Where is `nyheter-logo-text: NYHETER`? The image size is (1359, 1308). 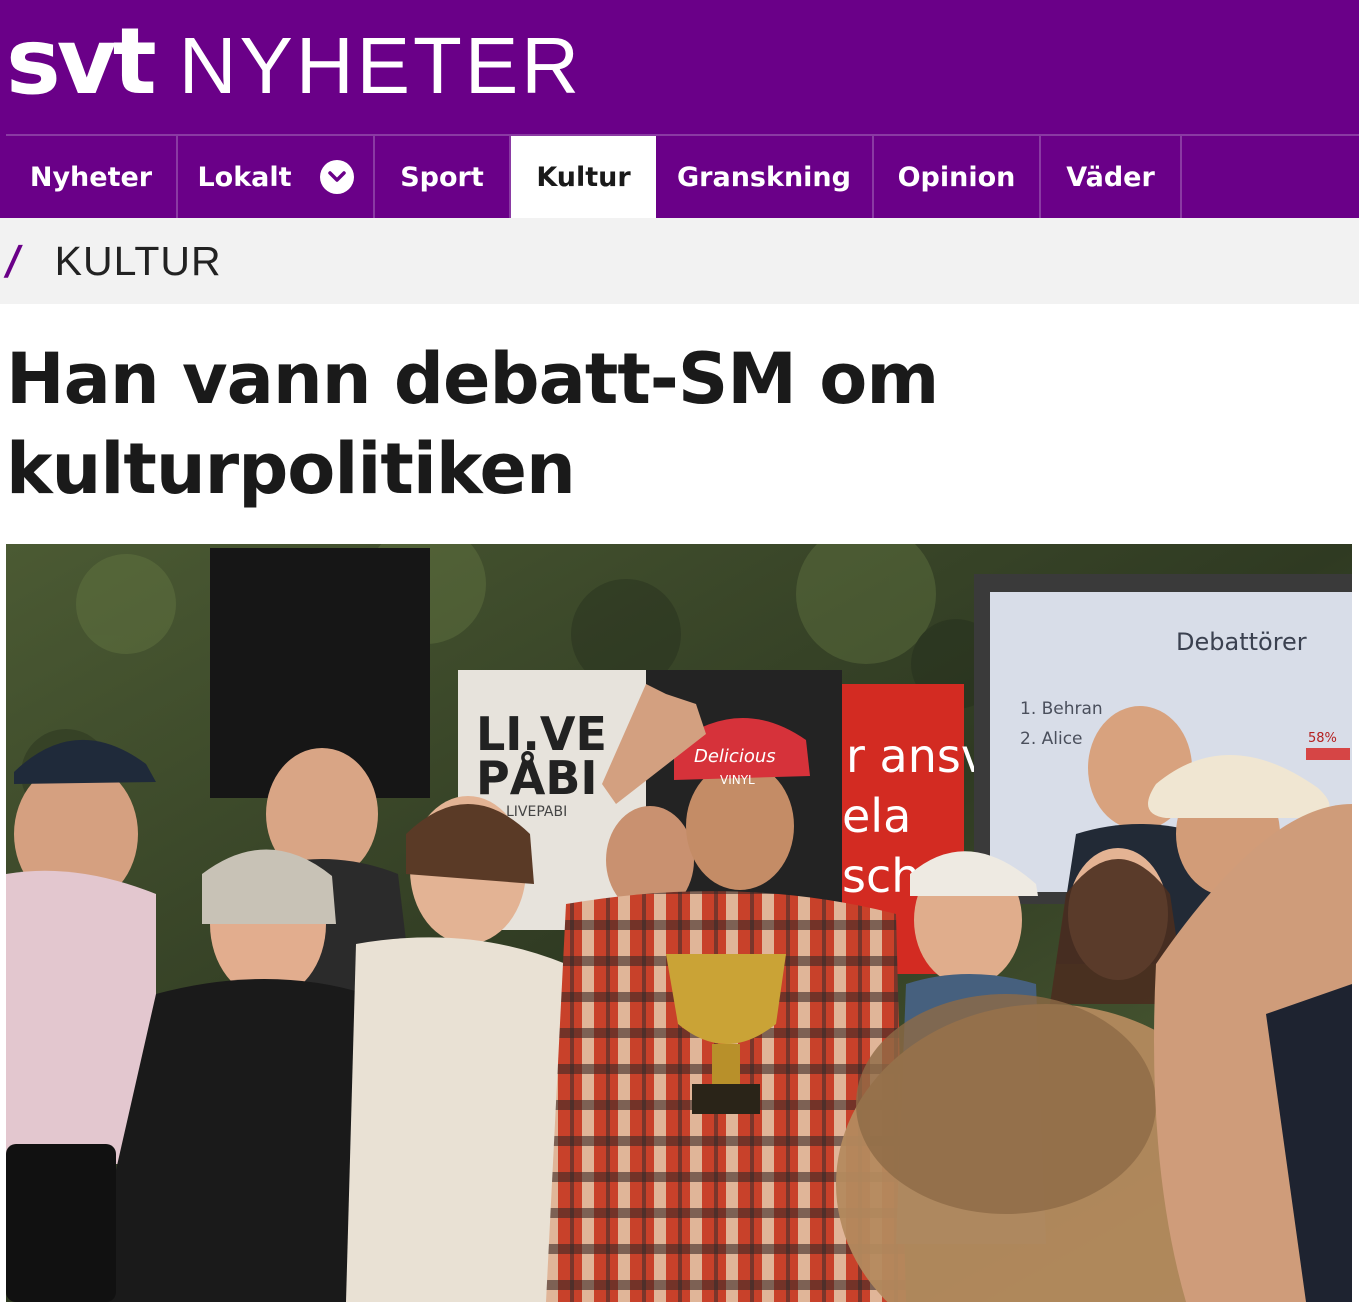
nyheter-logo-text: NYHETER is located at coordinates (380, 65).